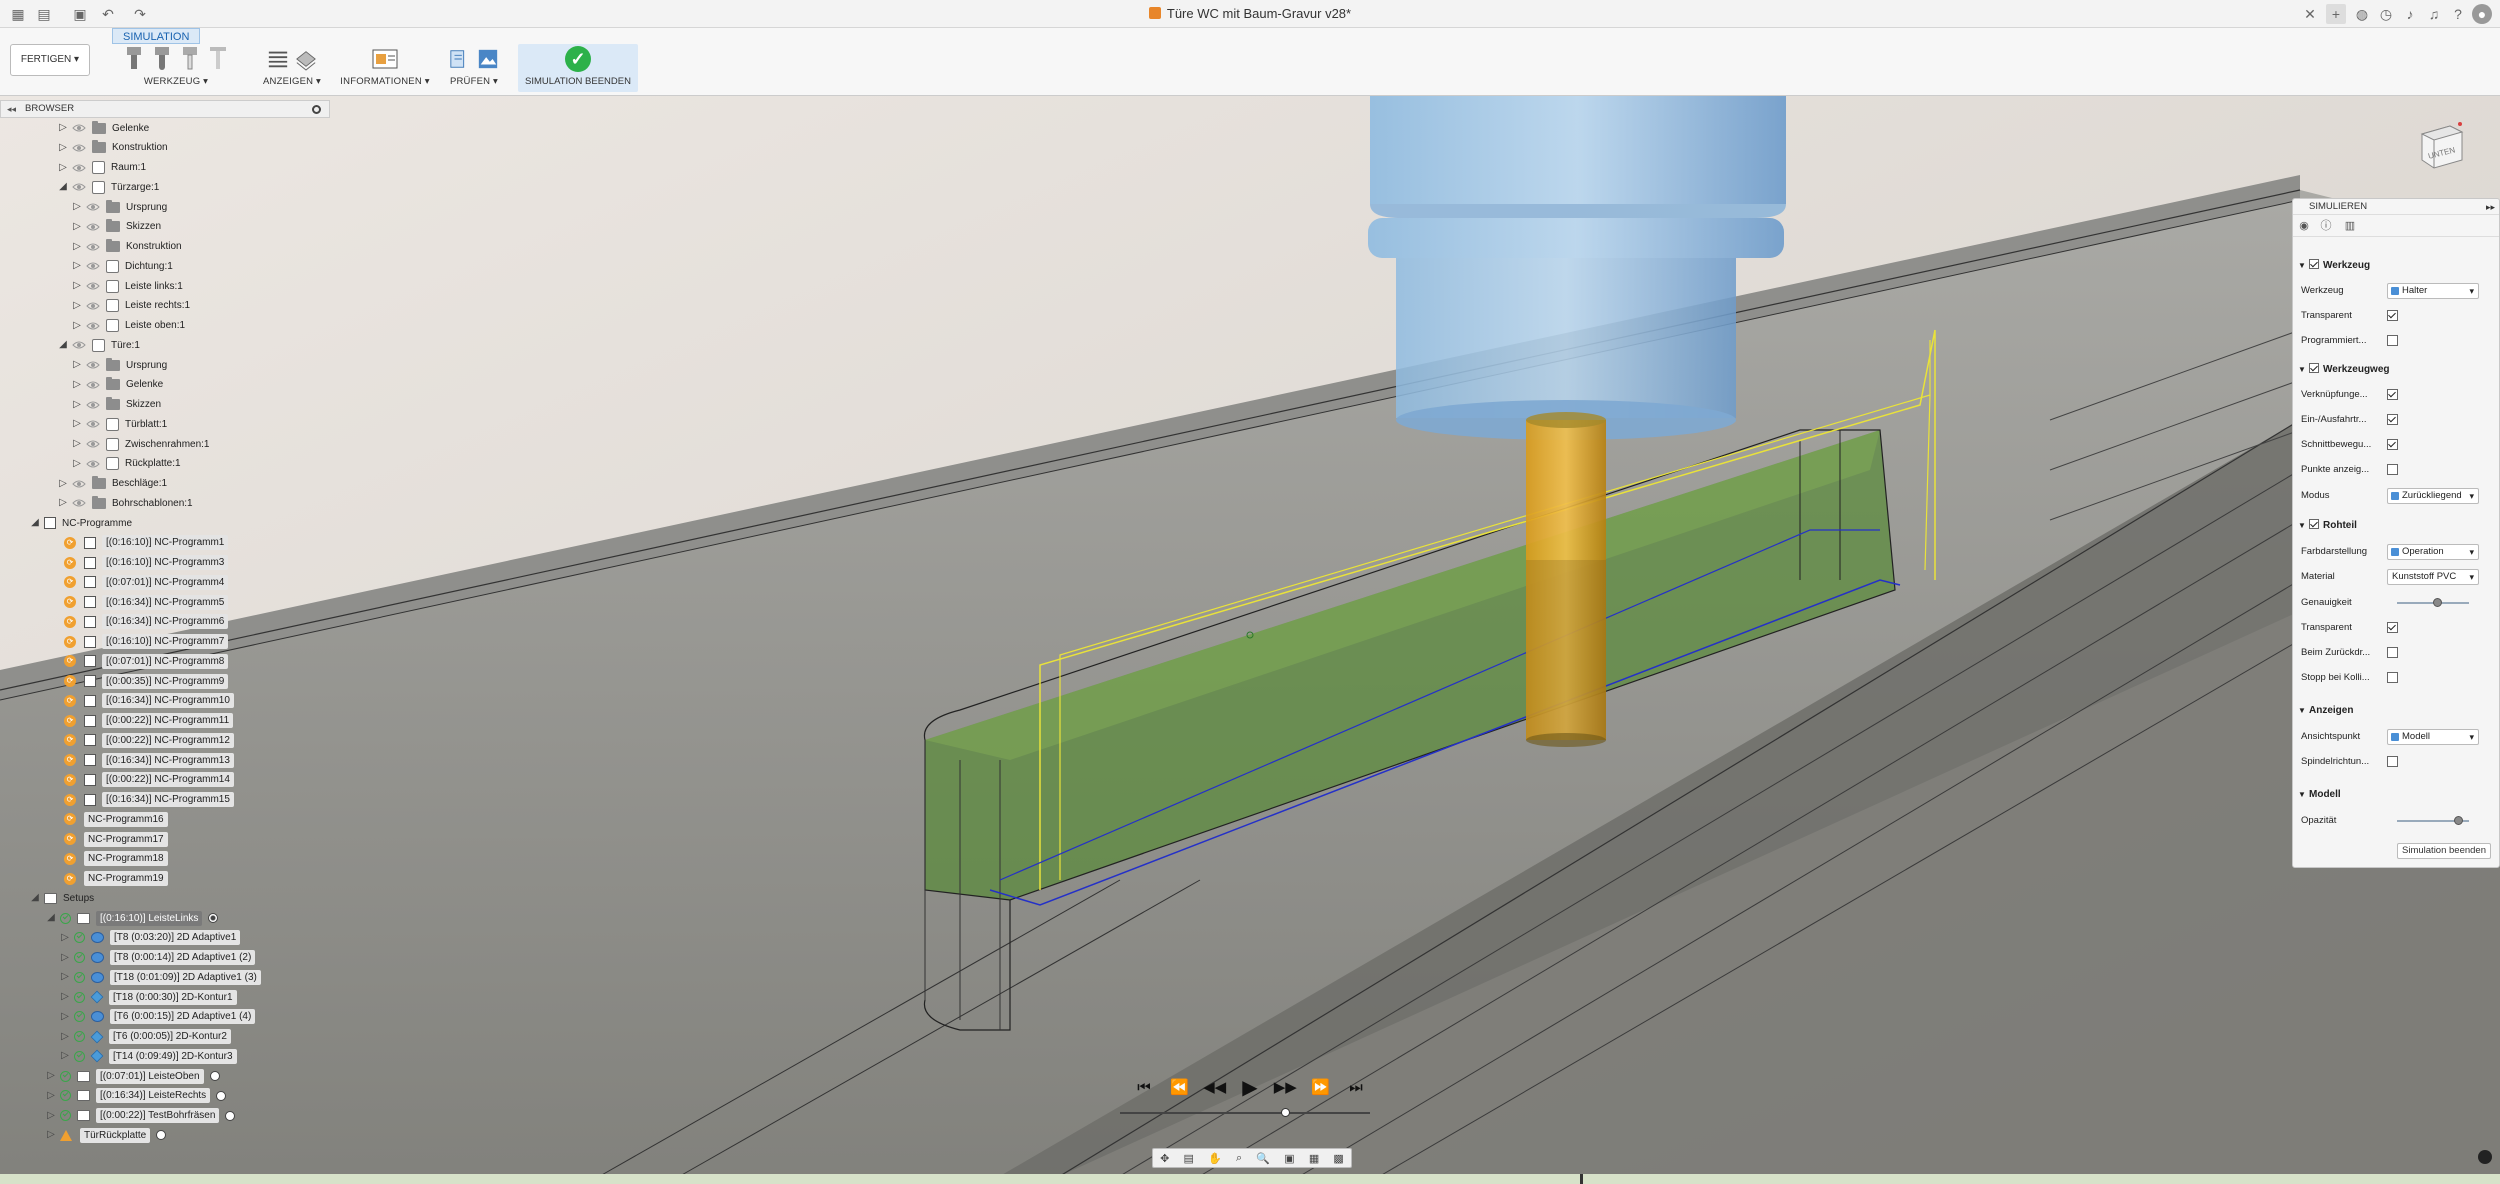  I want to click on play-icon: ▶, so click(1250, 1088).